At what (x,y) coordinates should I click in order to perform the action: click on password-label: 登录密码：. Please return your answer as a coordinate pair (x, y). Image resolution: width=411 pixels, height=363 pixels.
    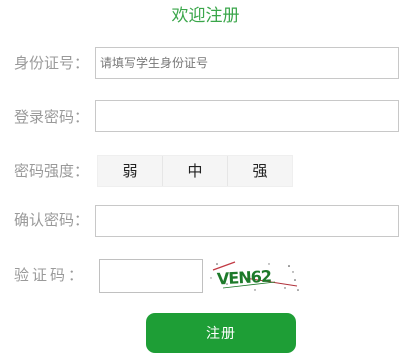
    Looking at the image, I should click on (52, 117).